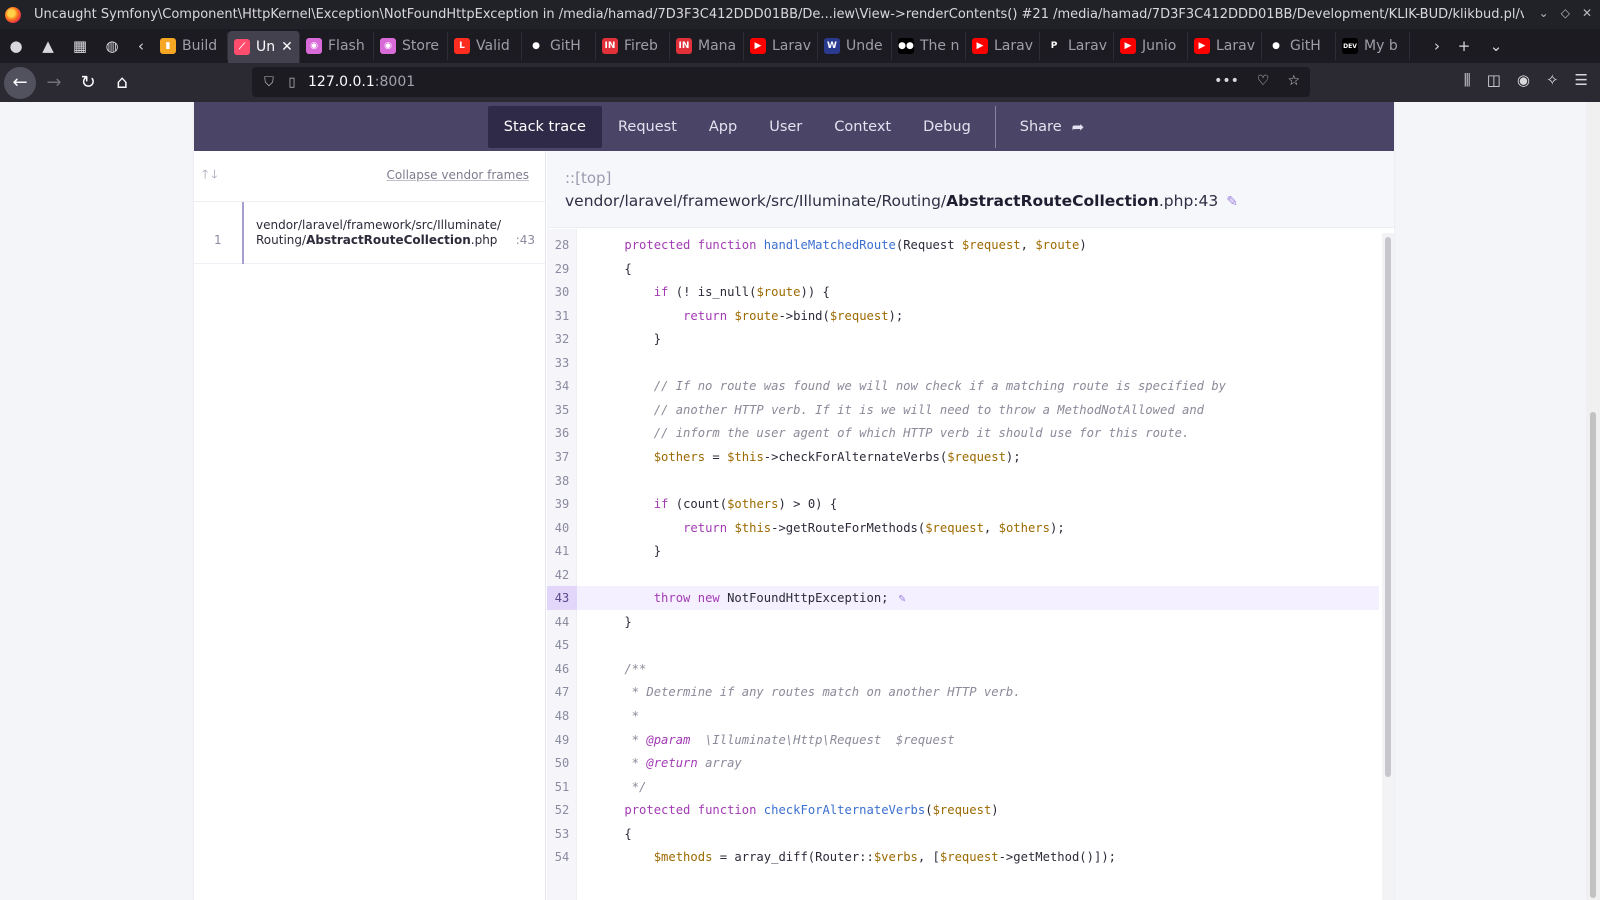  Describe the element at coordinates (1293, 81) in the screenshot. I see `bookmark-star-icon: ☆` at that location.